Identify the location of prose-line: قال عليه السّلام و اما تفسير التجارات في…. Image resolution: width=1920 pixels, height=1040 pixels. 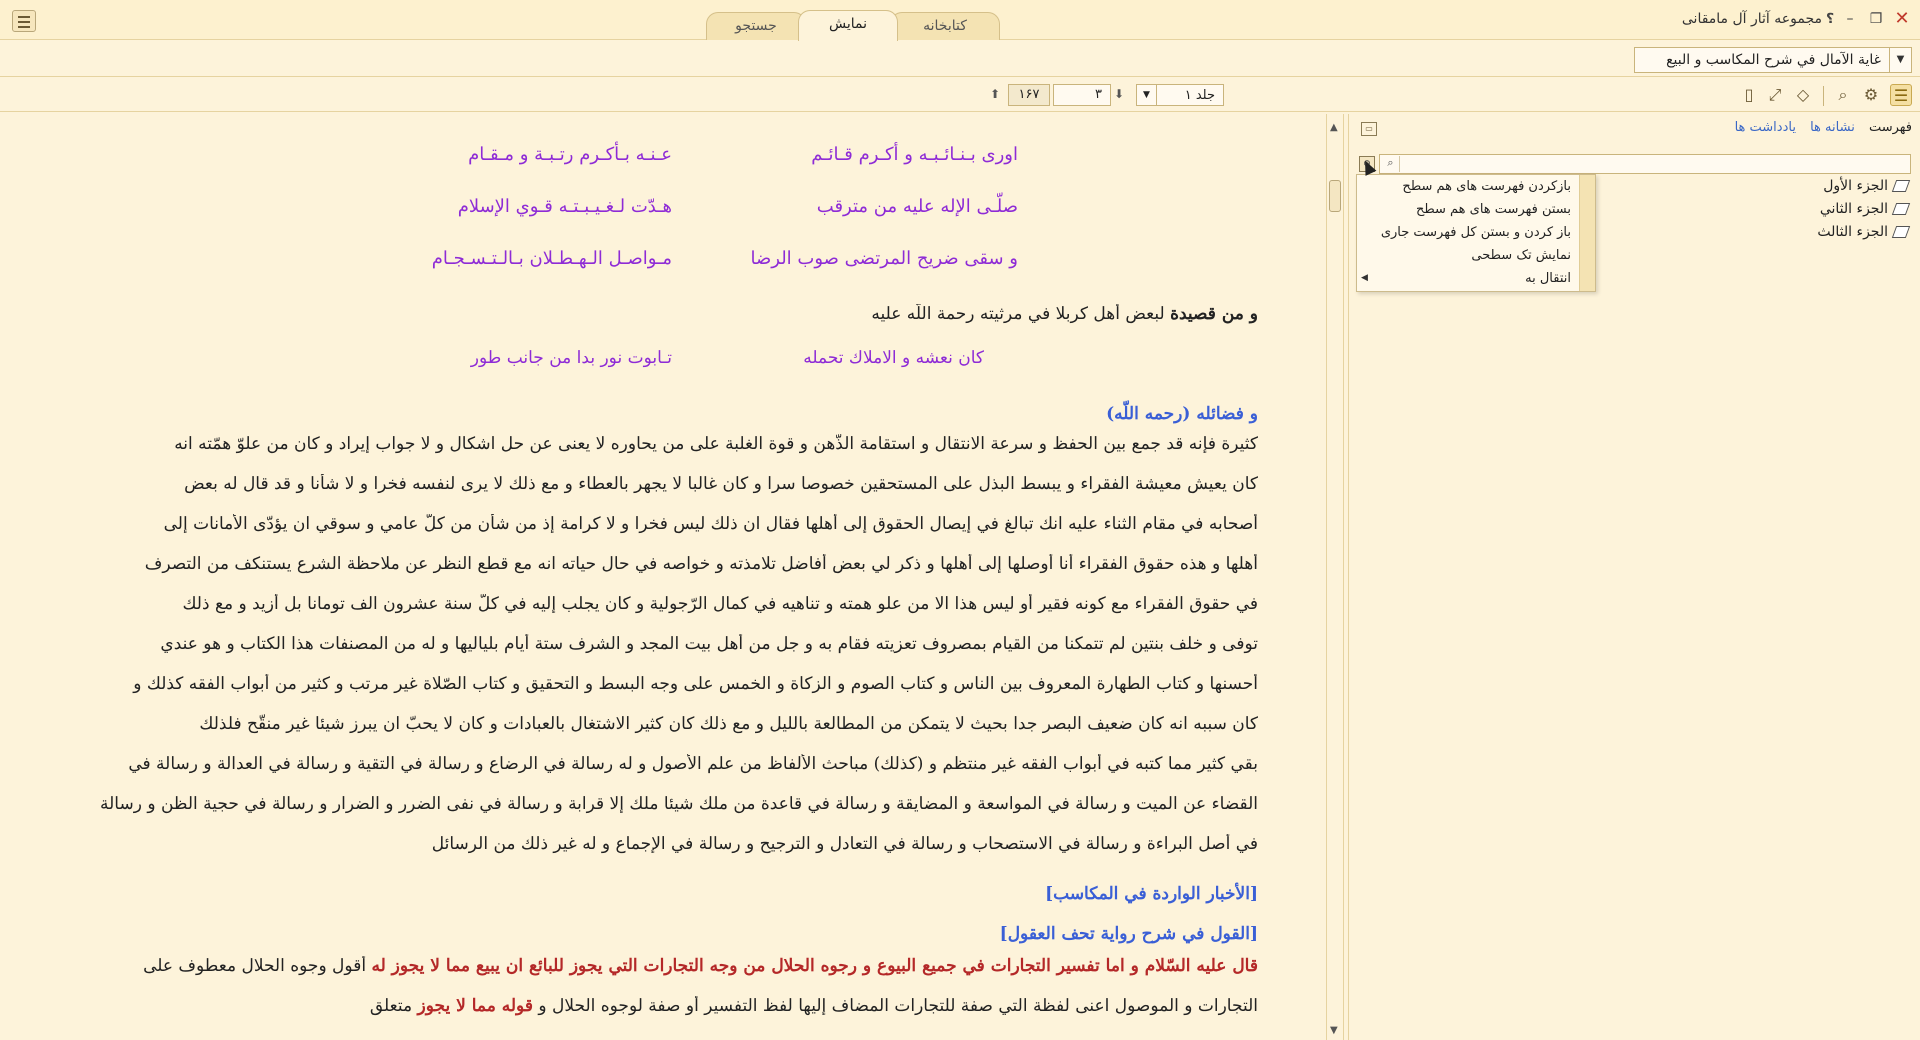
(653, 976).